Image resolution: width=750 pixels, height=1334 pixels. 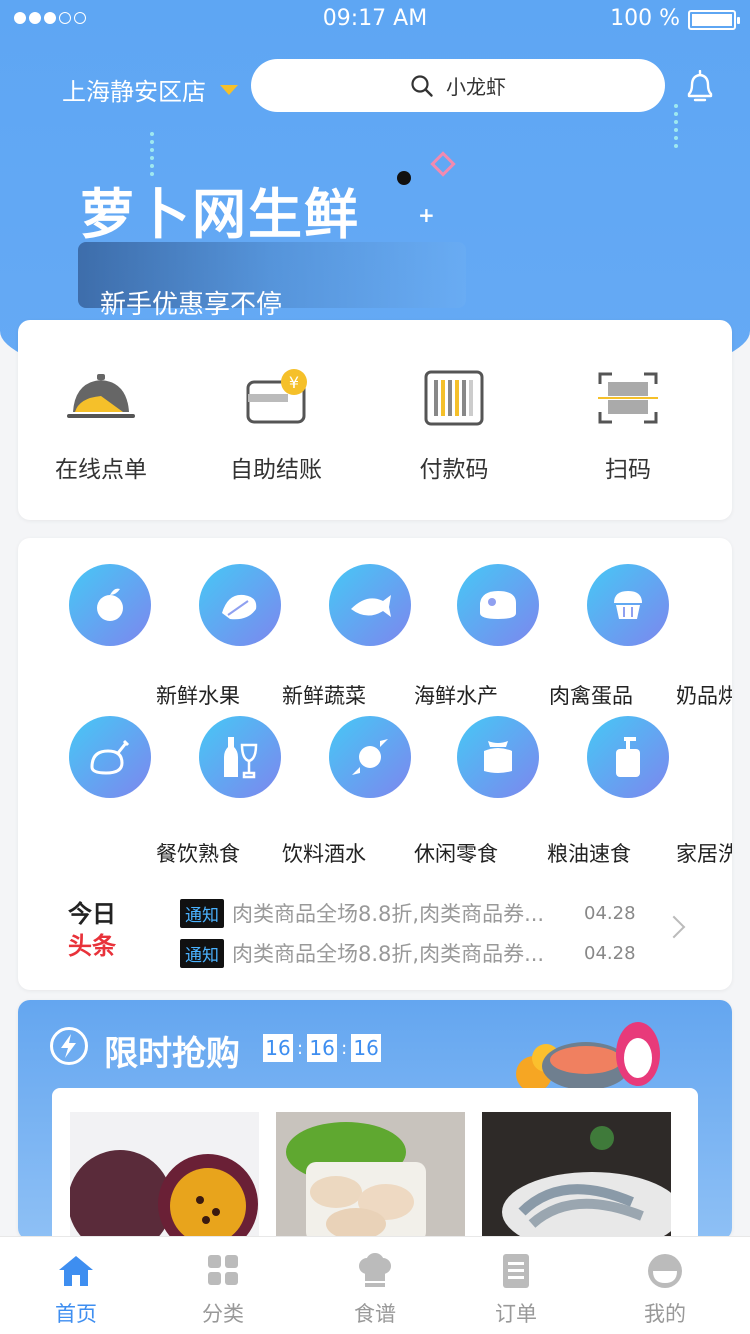 What do you see at coordinates (375, 20) in the screenshot?
I see `status-bar: 09:17 AM 100 %` at bounding box center [375, 20].